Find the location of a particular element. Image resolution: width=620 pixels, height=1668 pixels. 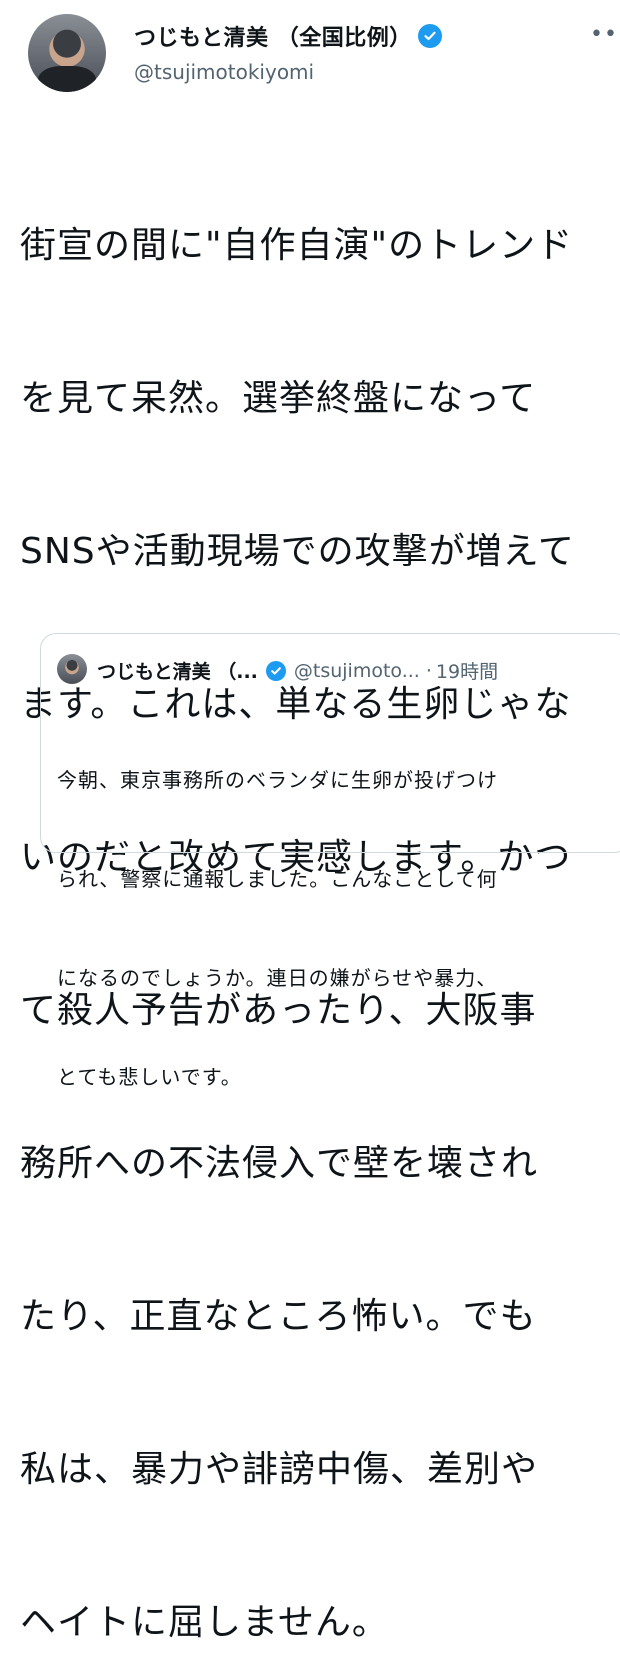

tweet-line: SNSや活動現場での攻撃が増えて is located at coordinates (297, 551).